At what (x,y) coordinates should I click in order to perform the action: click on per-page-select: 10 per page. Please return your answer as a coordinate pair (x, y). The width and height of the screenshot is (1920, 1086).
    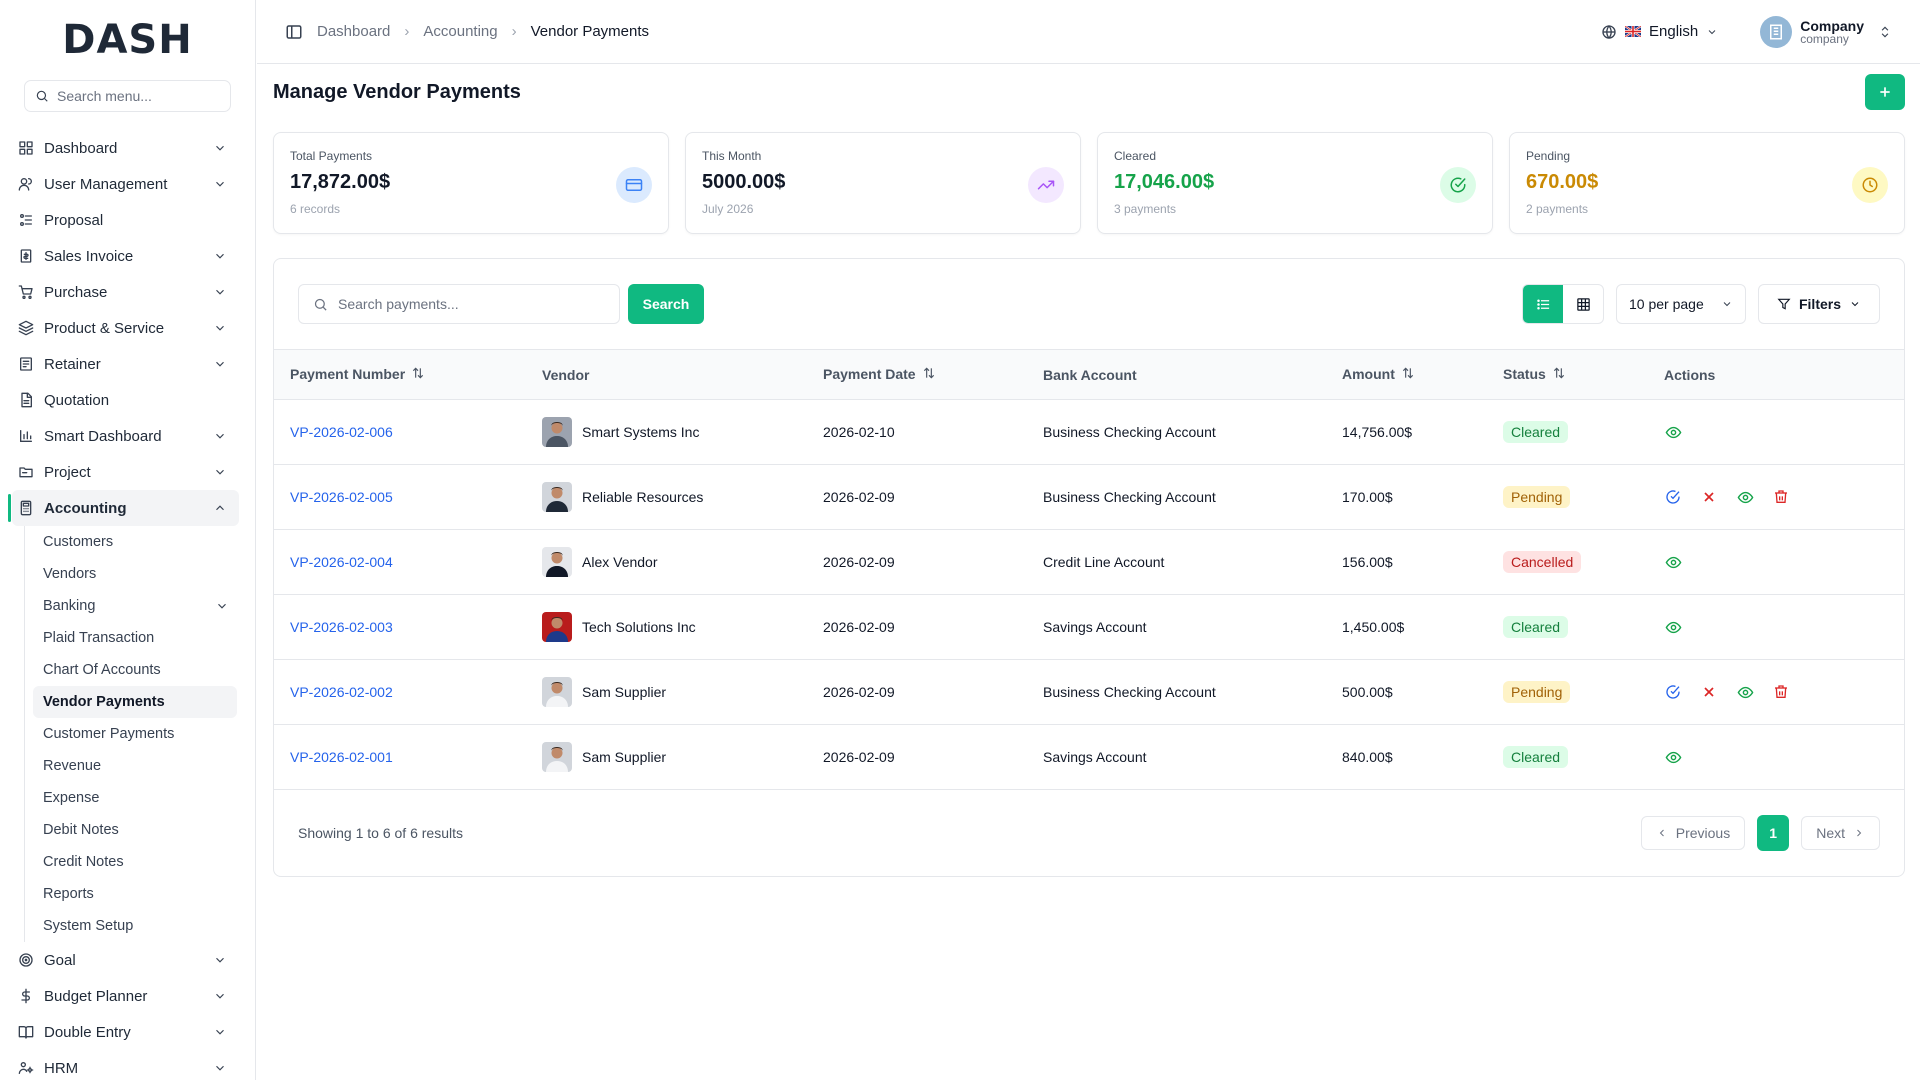
    Looking at the image, I should click on (1681, 304).